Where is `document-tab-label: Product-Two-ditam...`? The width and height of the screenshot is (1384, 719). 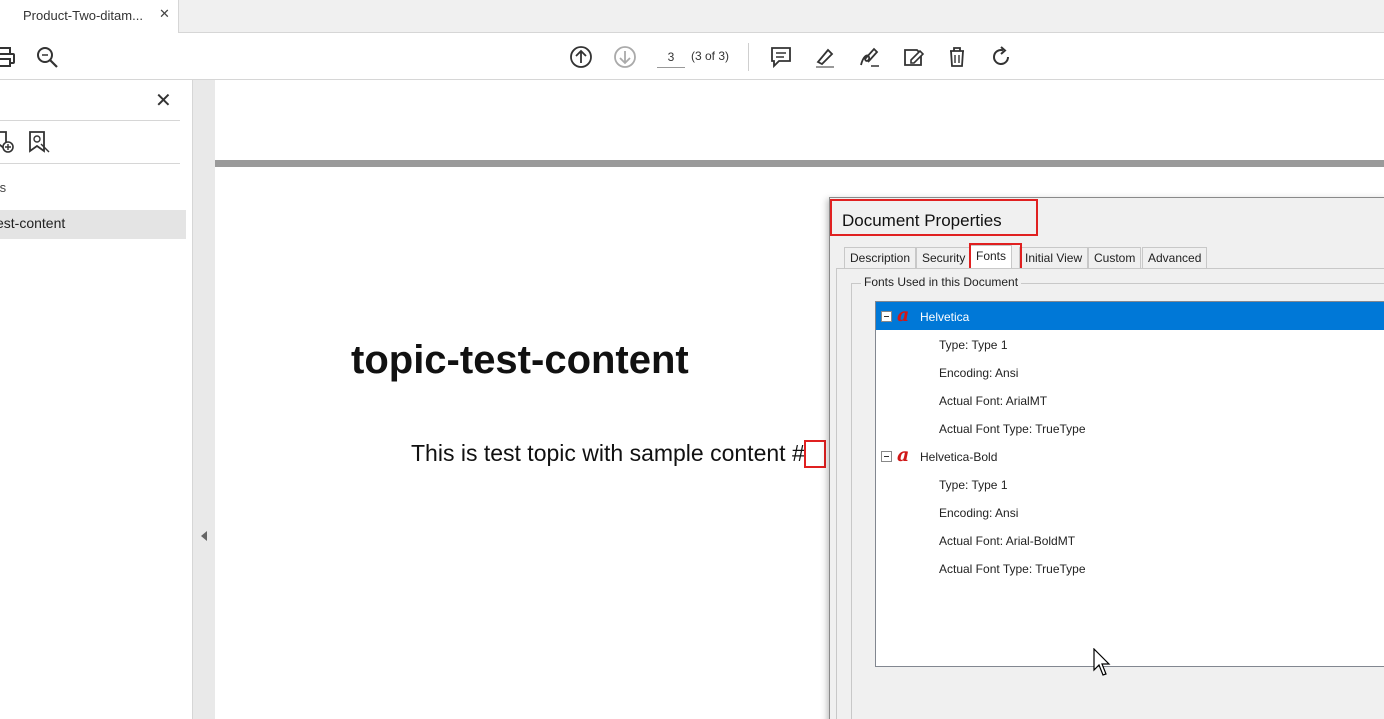
document-tab-label: Product-Two-ditam... is located at coordinates (83, 15).